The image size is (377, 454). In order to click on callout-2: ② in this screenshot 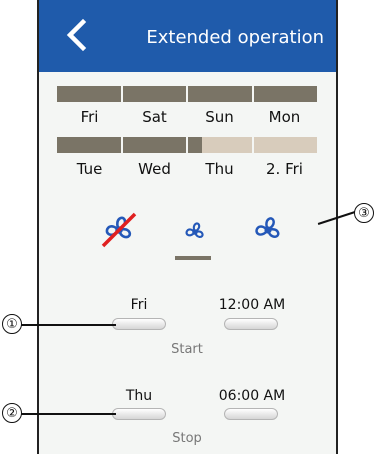, I will do `click(12, 413)`.